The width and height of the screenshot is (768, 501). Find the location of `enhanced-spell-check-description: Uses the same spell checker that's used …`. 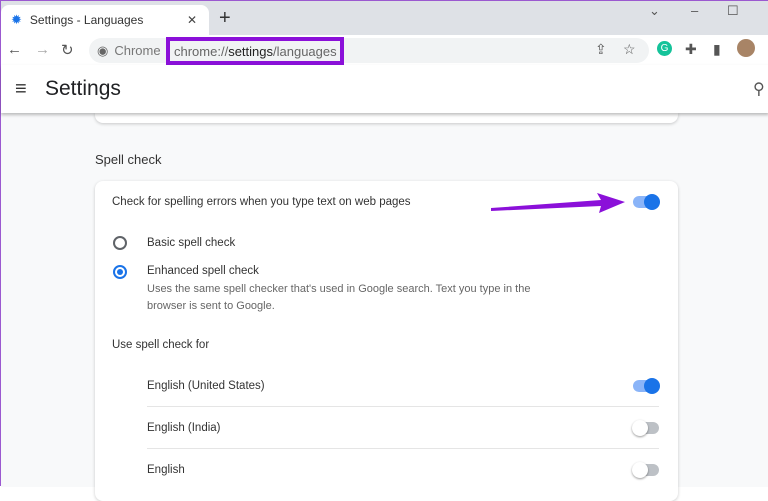

enhanced-spell-check-description: Uses the same spell checker that's used … is located at coordinates (339, 297).